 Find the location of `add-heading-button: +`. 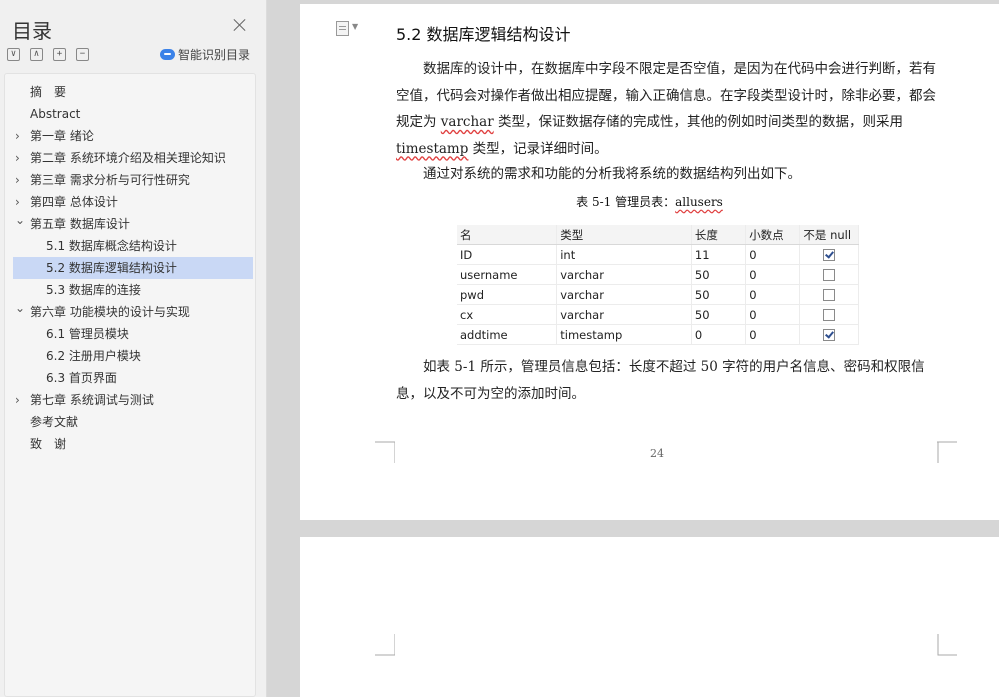

add-heading-button: + is located at coordinates (59, 54).